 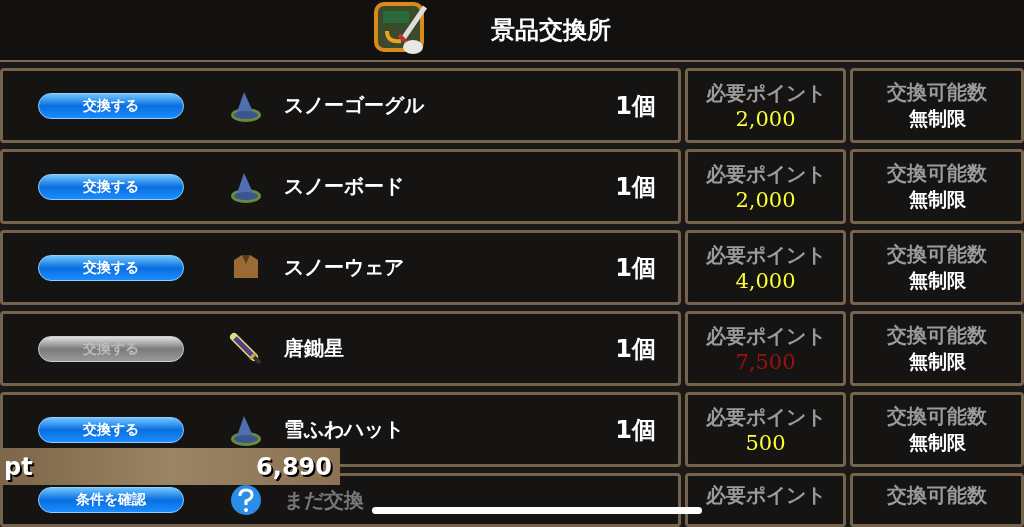 I want to click on sword-icon, so click(x=246, y=348).